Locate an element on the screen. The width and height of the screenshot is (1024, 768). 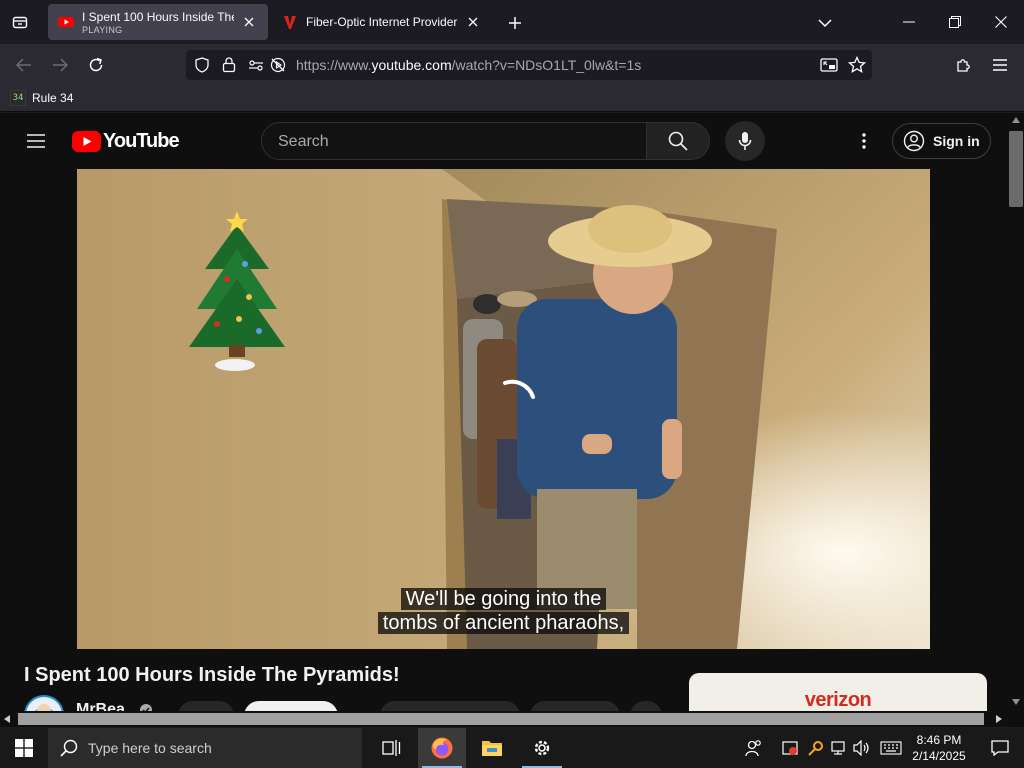
minimize-button is located at coordinates (909, 22).